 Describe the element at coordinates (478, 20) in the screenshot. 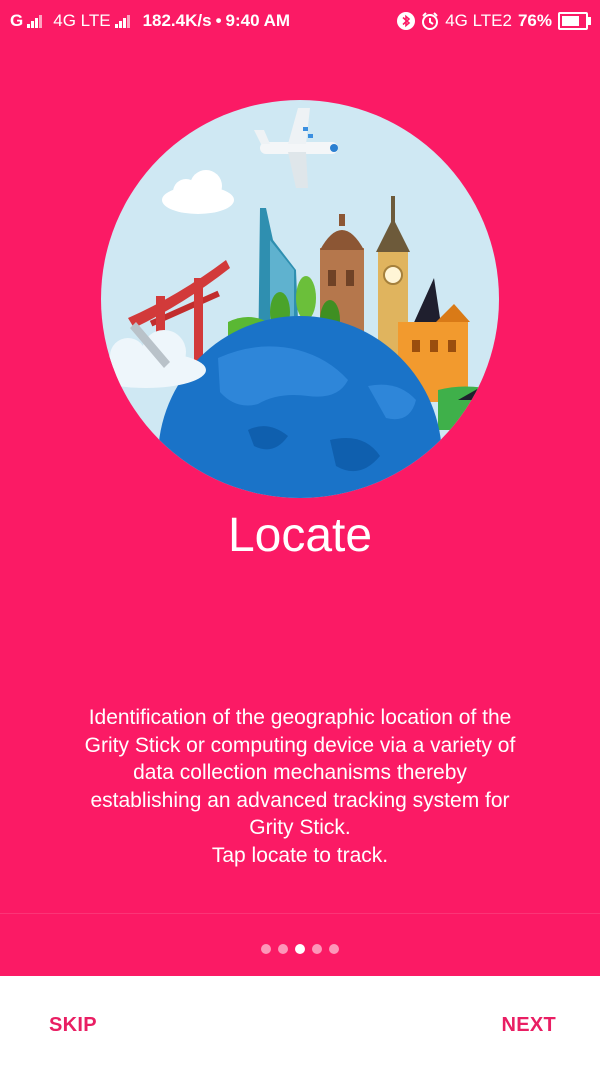

I see `network-label-2: 4G LTE2` at that location.